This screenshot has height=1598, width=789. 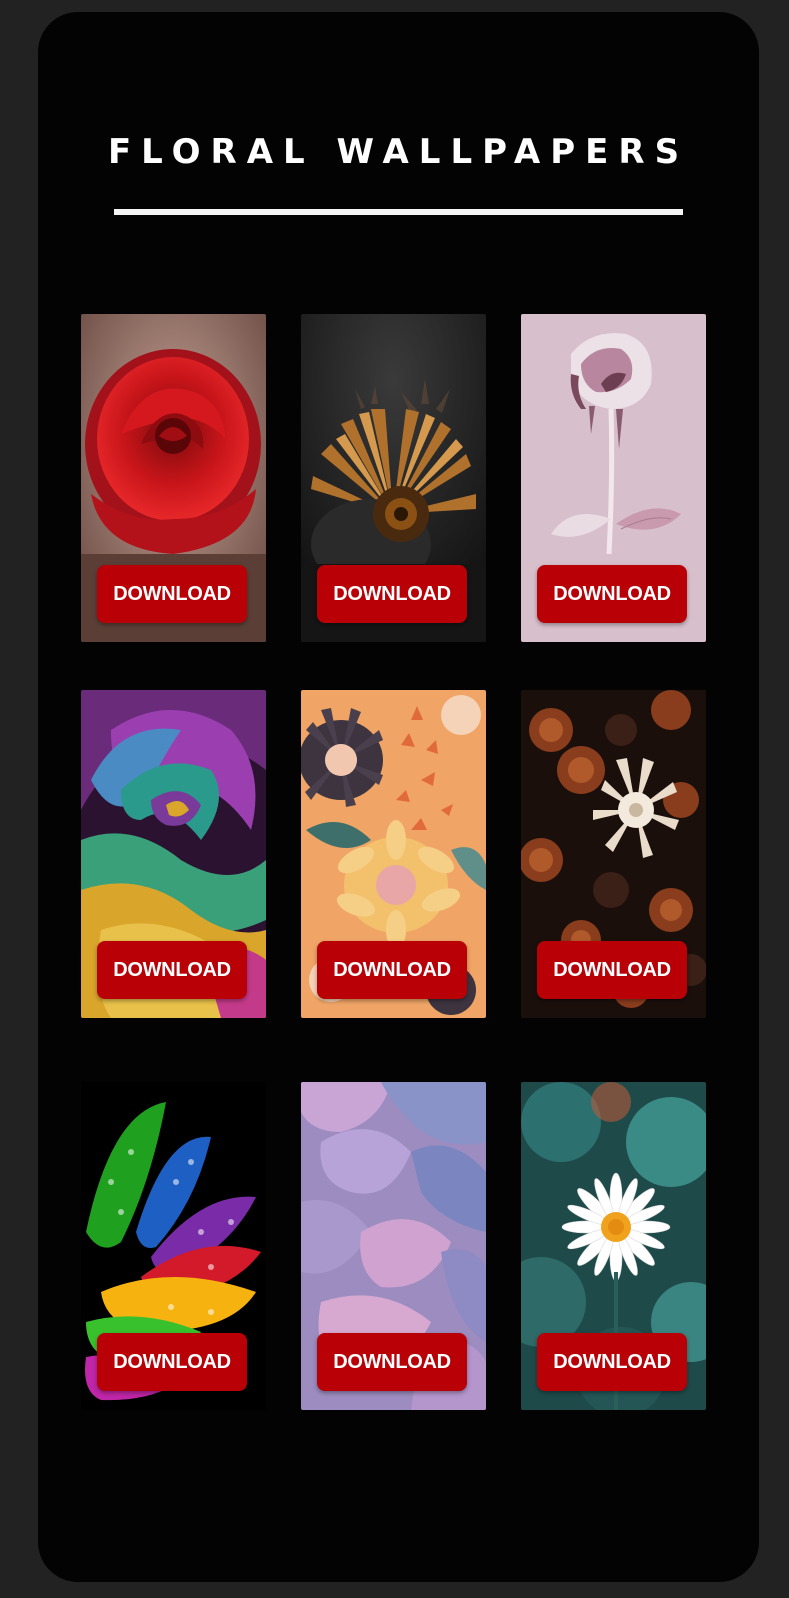 What do you see at coordinates (398, 212) in the screenshot?
I see `title-underline` at bounding box center [398, 212].